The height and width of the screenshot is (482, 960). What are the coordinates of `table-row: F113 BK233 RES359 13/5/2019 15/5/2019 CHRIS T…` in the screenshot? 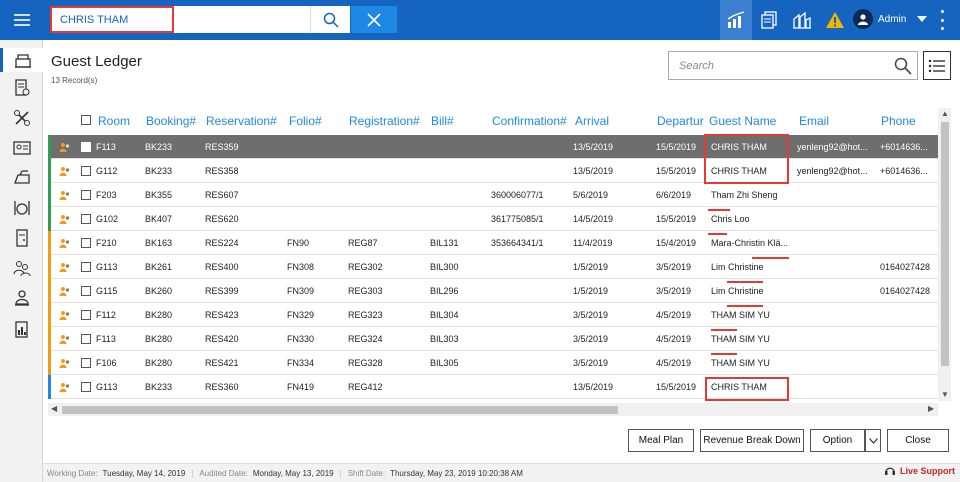 It's located at (493, 147).